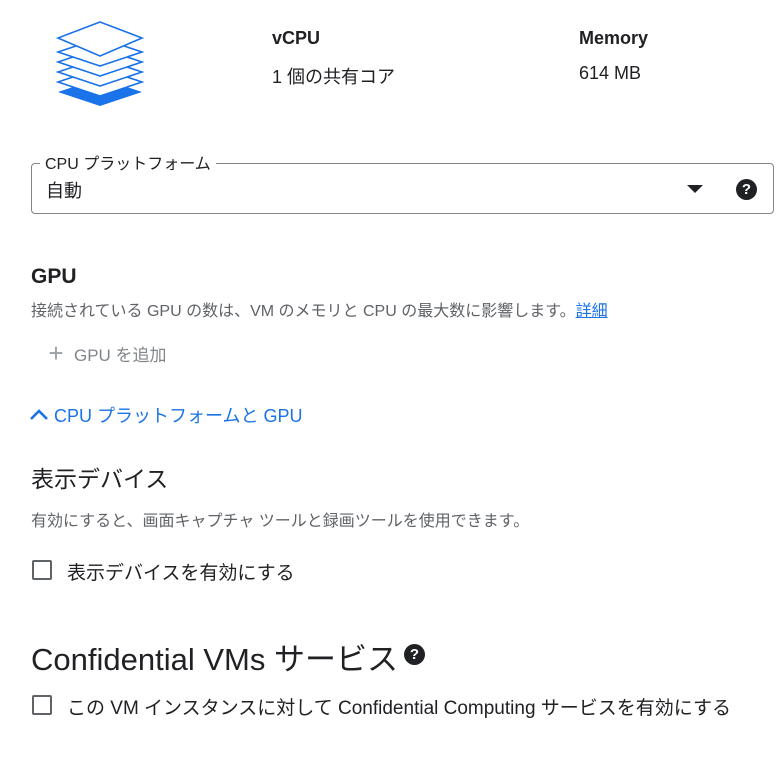  Describe the element at coordinates (280, 521) in the screenshot. I see `display-device-description: 有効にすると、画面キャプチャ ツールと録画ツールを使用できます。` at that location.